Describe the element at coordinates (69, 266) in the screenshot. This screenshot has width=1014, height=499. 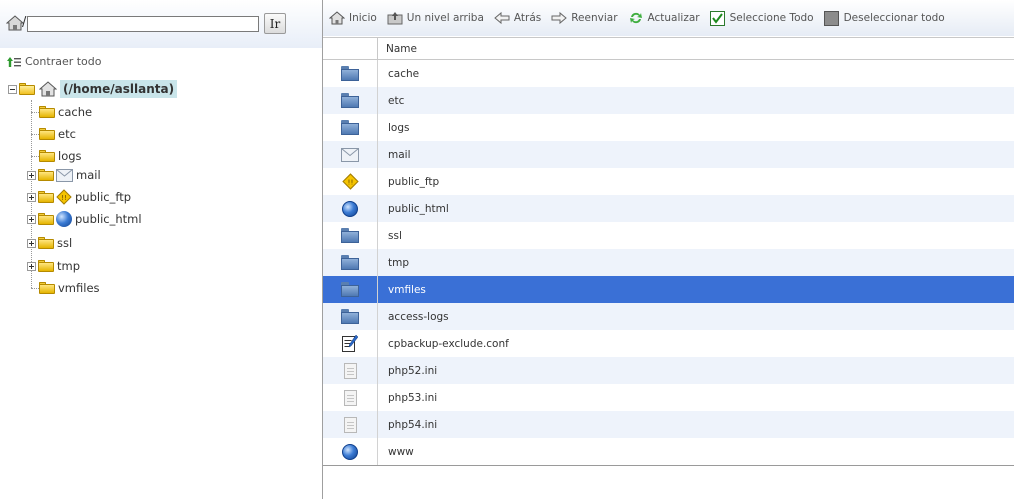
I see `tree-node-label: tmp` at that location.